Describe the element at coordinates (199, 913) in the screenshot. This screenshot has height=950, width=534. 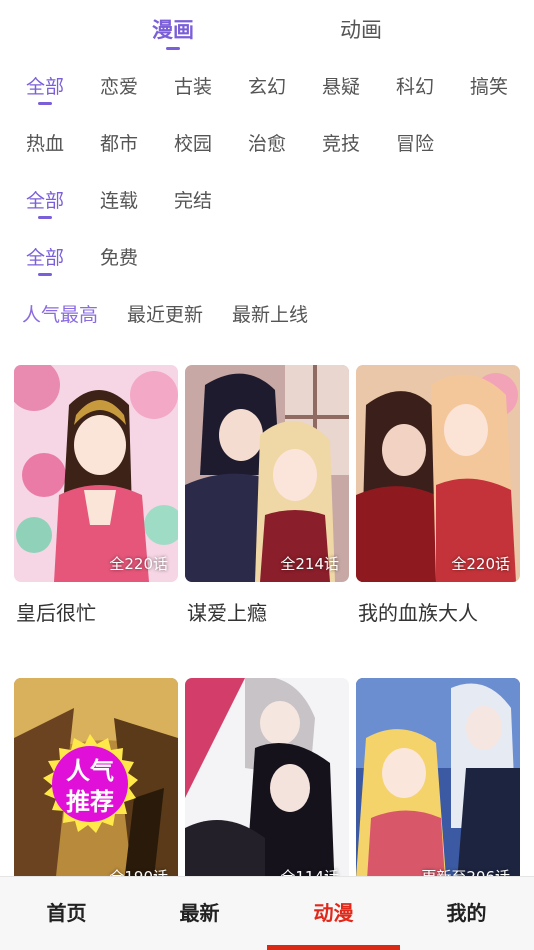
I see `nav-latest: 最新` at that location.